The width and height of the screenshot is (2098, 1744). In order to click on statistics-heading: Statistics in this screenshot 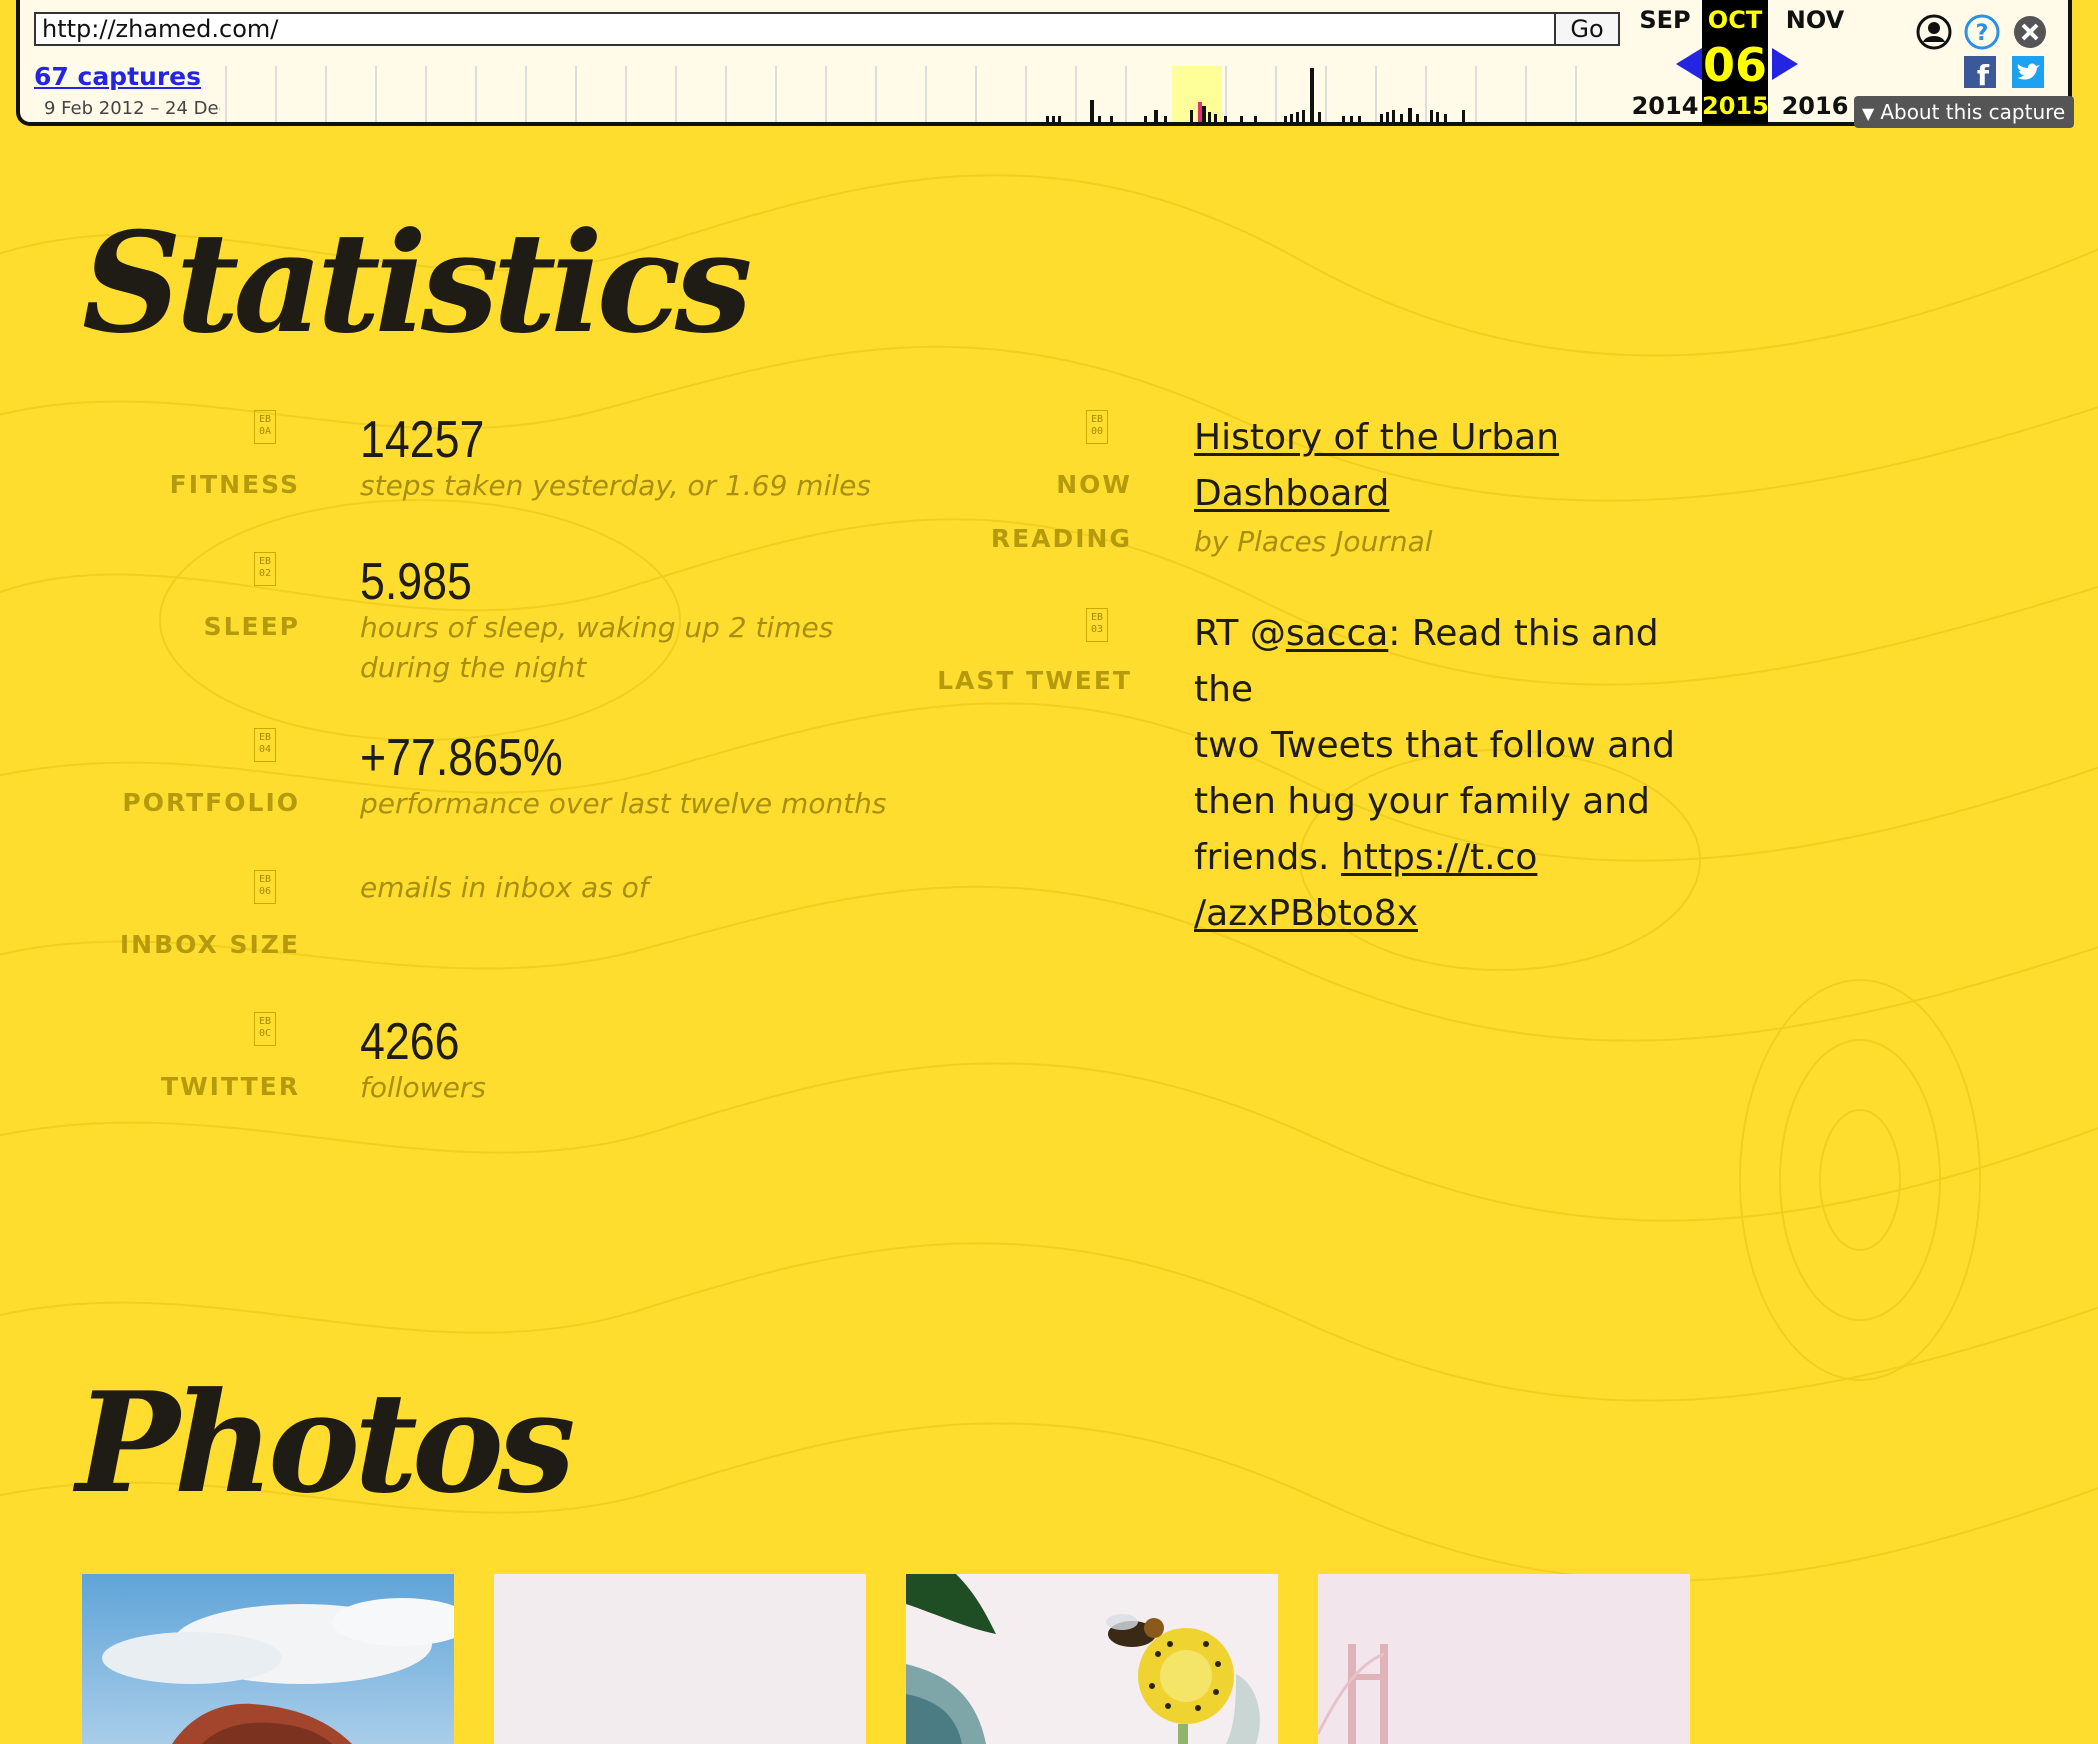, I will do `click(417, 282)`.